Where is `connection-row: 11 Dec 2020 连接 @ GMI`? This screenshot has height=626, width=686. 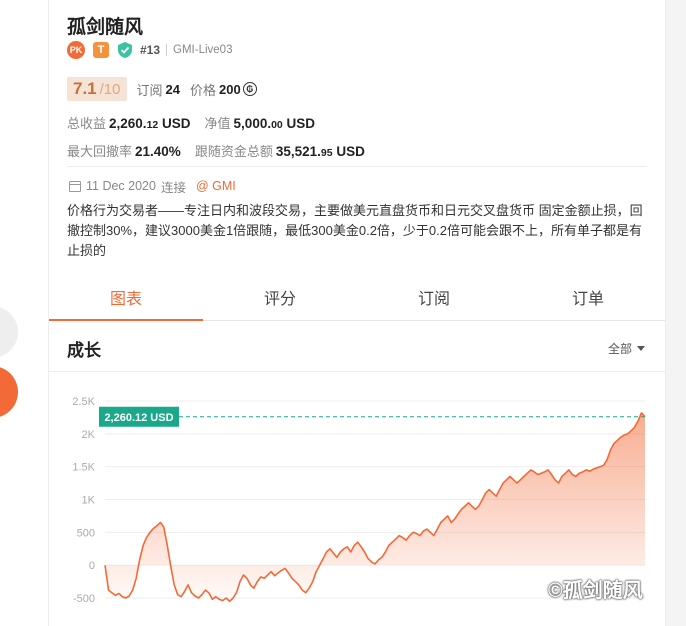
connection-row: 11 Dec 2020 连接 @ GMI is located at coordinates (152, 186).